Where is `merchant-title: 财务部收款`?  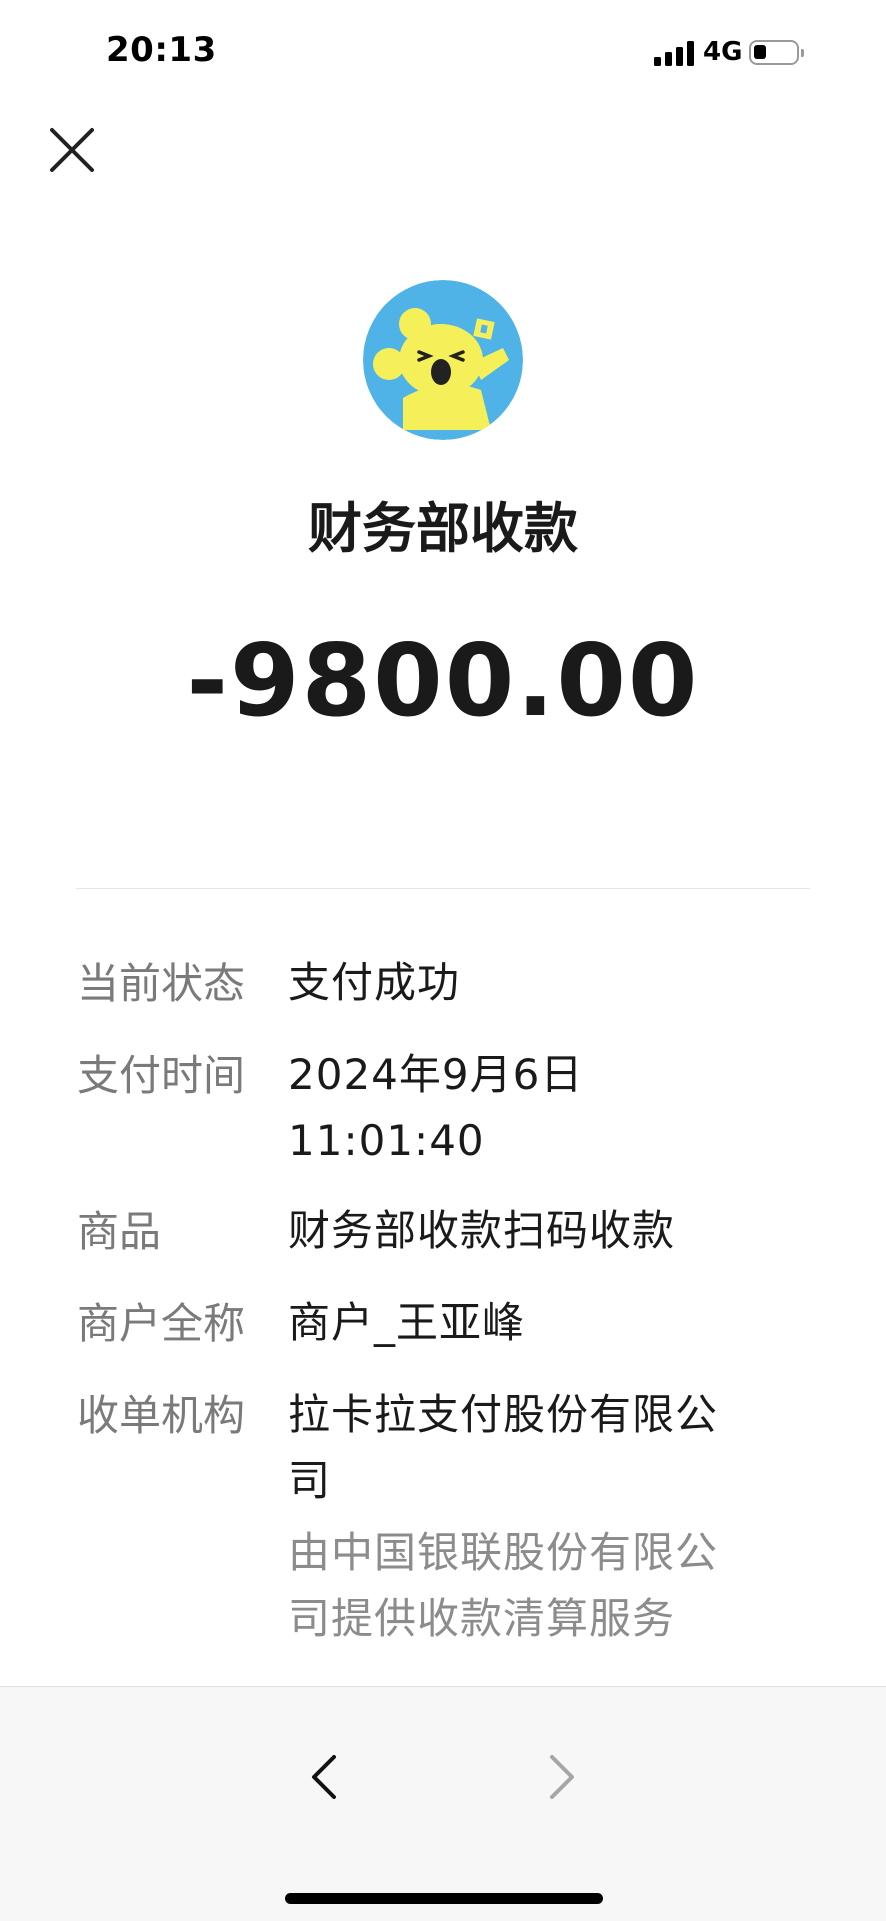
merchant-title: 财务部收款 is located at coordinates (443, 528).